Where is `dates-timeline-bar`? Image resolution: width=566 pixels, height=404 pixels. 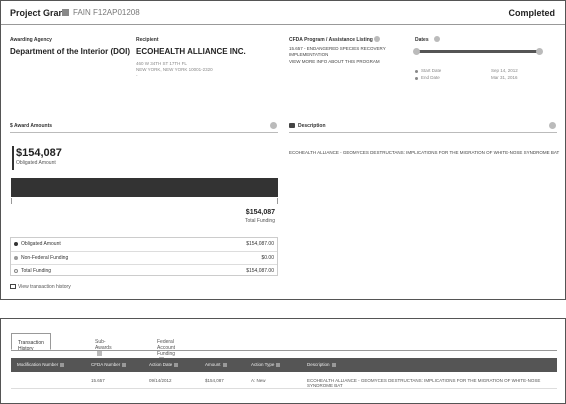
dates-timeline-bar is located at coordinates (478, 51).